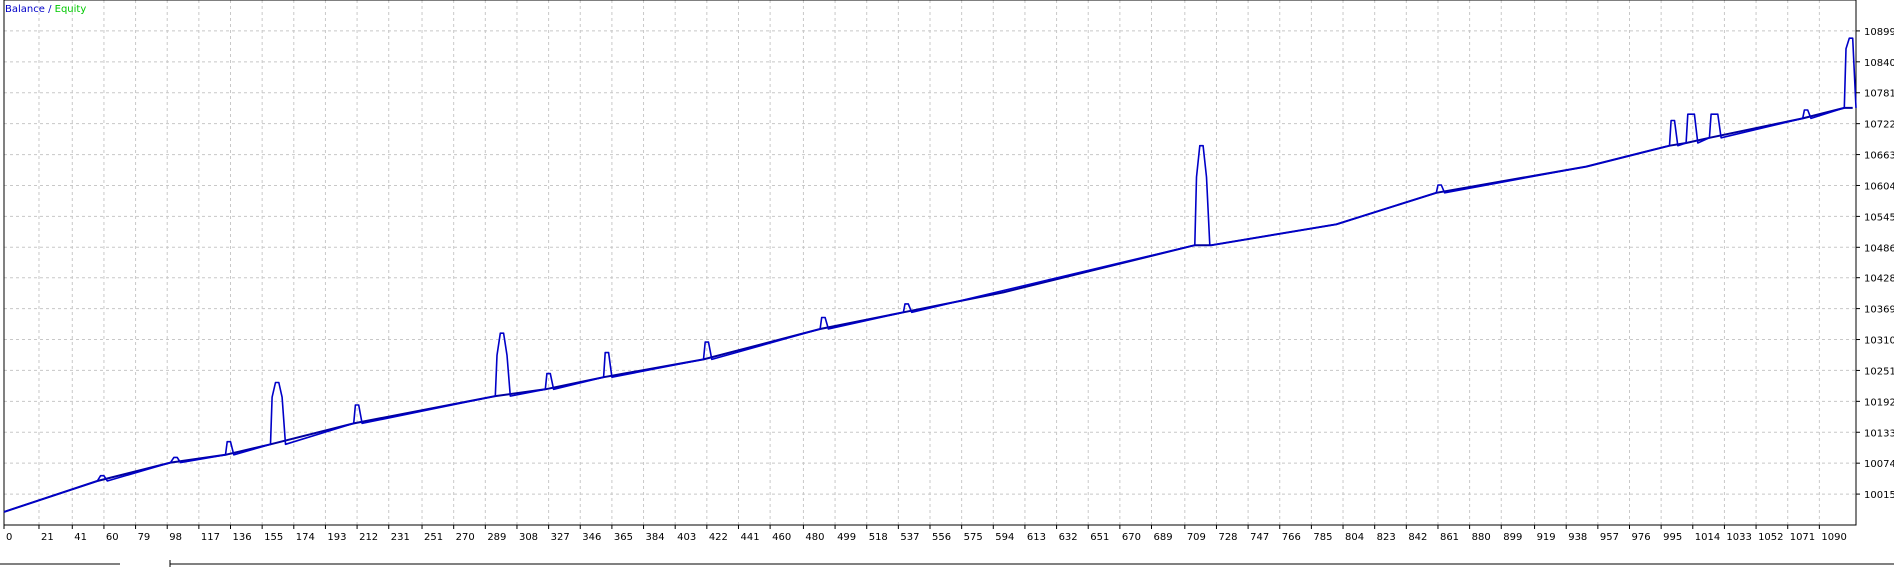 Image resolution: width=1894 pixels, height=567 pixels. Describe the element at coordinates (1879, 32) in the screenshot. I see `y-tick-label-10899: 10899` at that location.